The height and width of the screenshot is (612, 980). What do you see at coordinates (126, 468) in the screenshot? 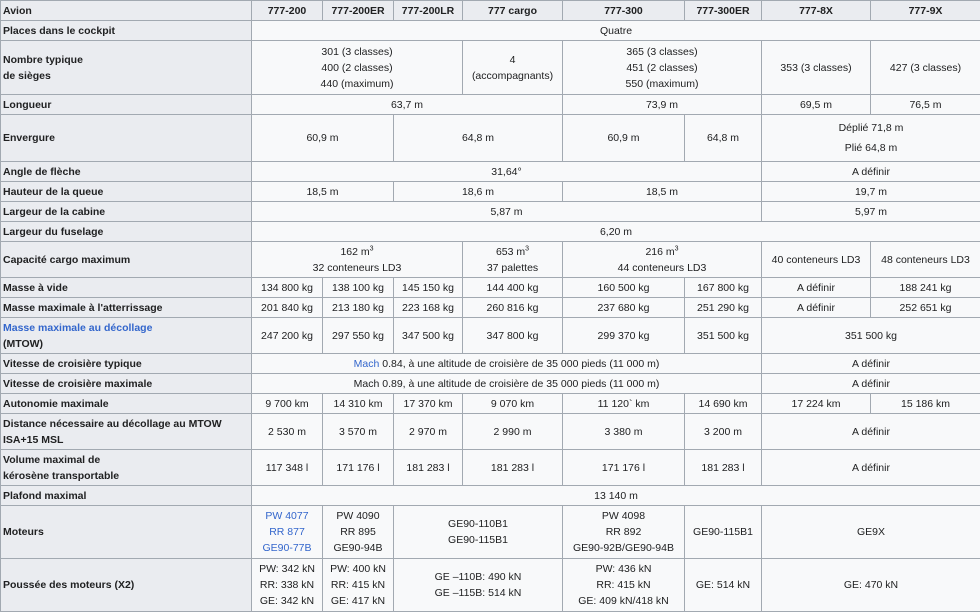
I see `row-label: Volume maximal de kérosène transportable` at bounding box center [126, 468].